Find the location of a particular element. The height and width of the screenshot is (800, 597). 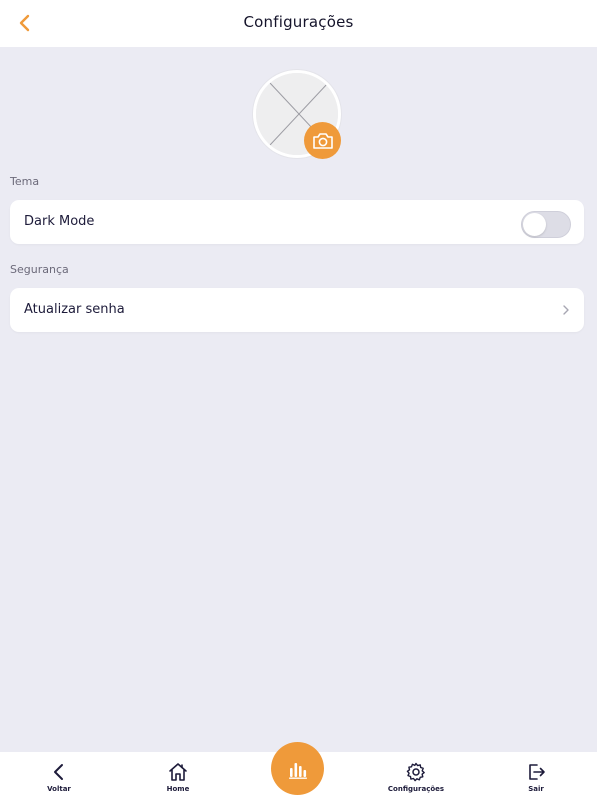

charts-fab-button is located at coordinates (297, 768).